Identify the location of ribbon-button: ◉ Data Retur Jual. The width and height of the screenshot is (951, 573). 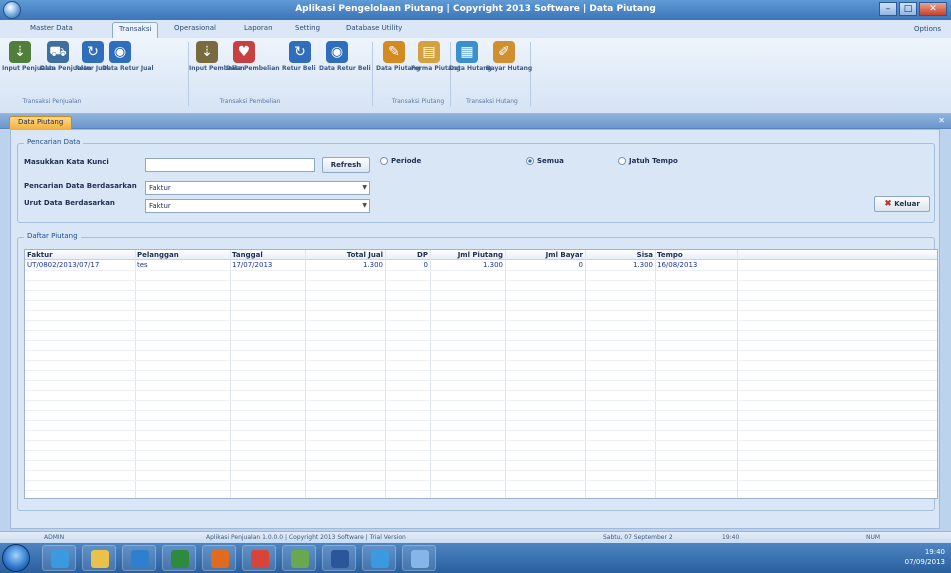
(128, 56).